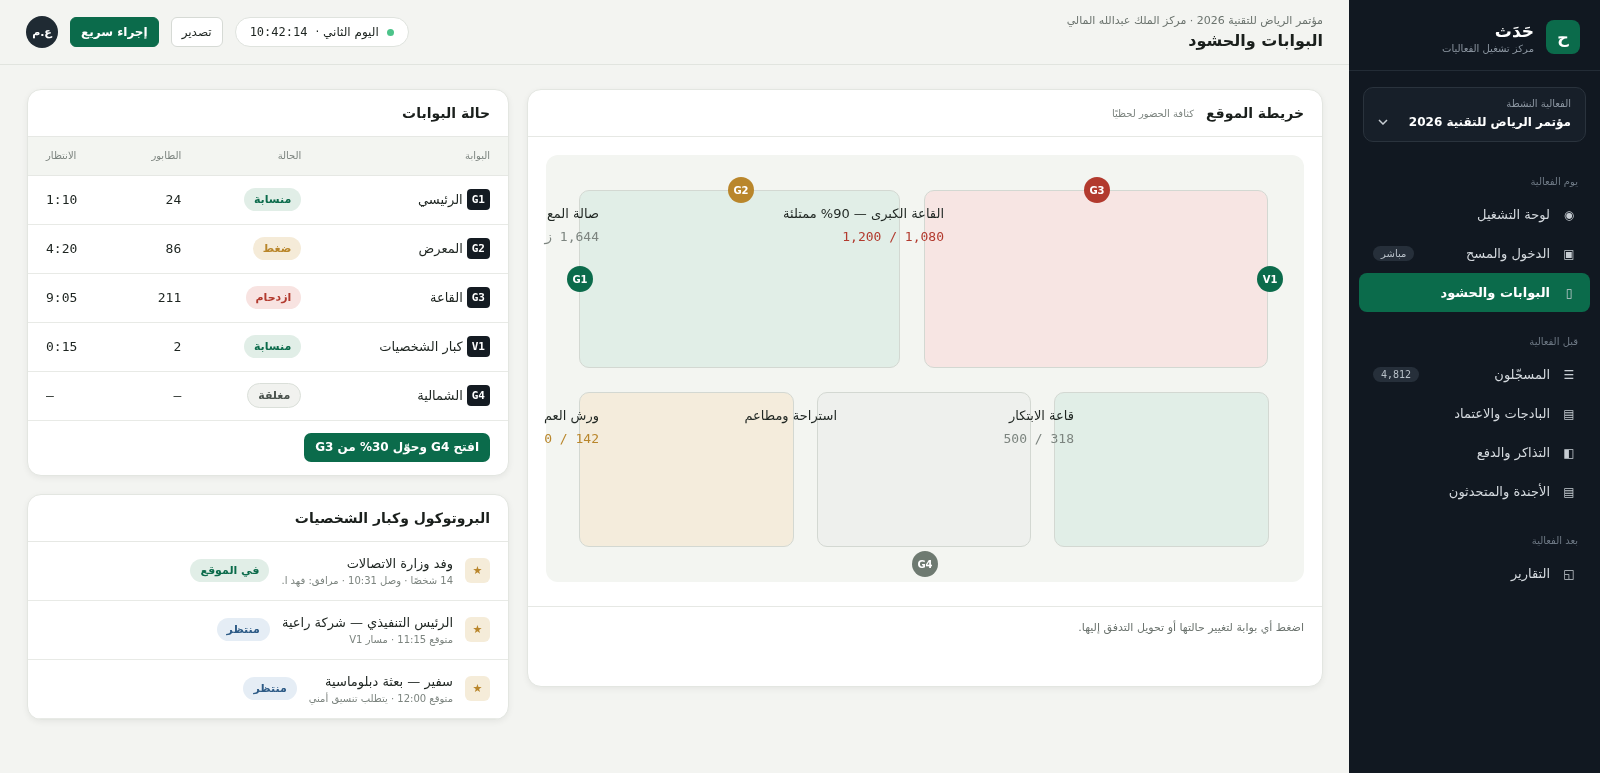 This screenshot has width=1600, height=773. What do you see at coordinates (1569, 292) in the screenshot?
I see `nav-icon: ▯` at bounding box center [1569, 292].